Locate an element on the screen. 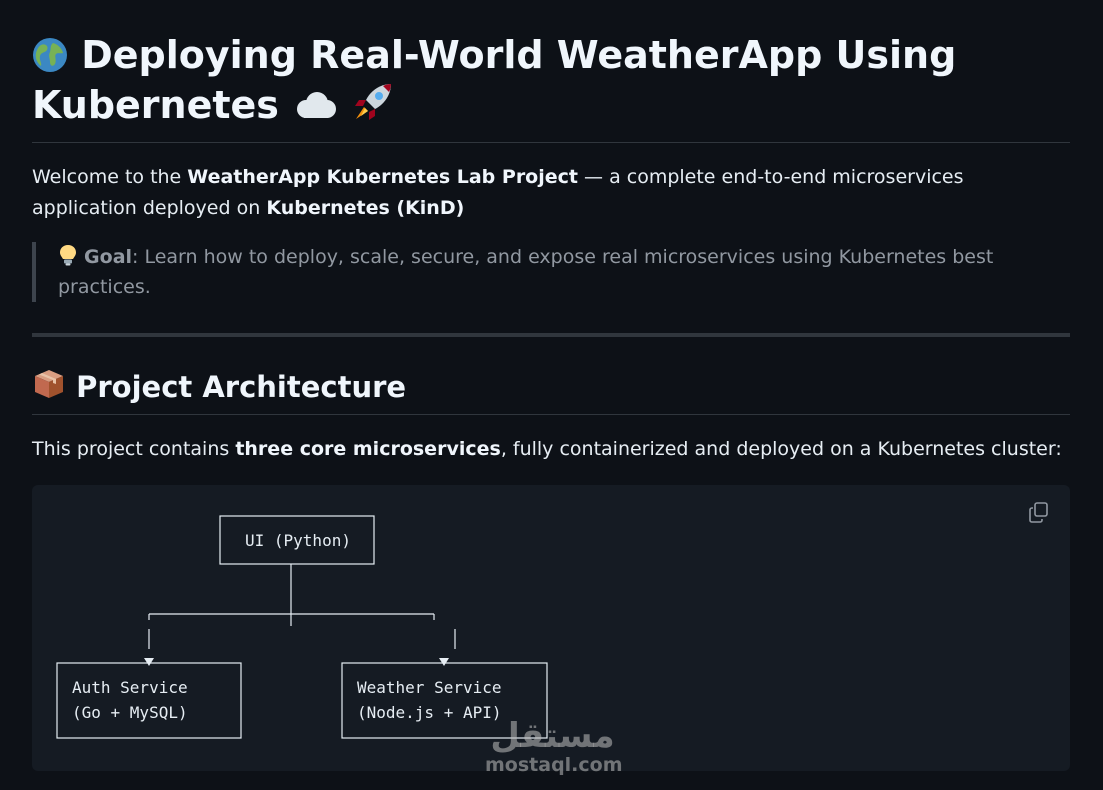  lightbulb-icon is located at coordinates (68, 256).